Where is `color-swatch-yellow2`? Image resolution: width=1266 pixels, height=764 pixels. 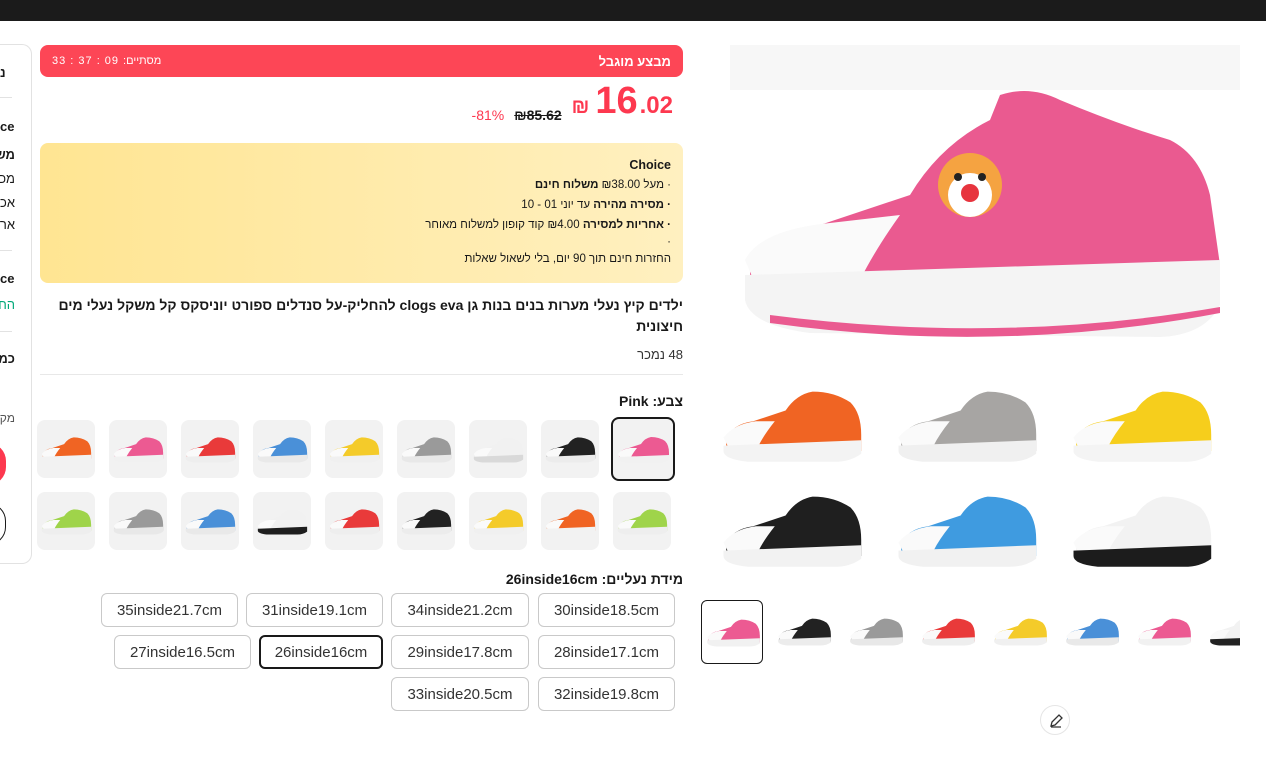 color-swatch-yellow2 is located at coordinates (498, 521).